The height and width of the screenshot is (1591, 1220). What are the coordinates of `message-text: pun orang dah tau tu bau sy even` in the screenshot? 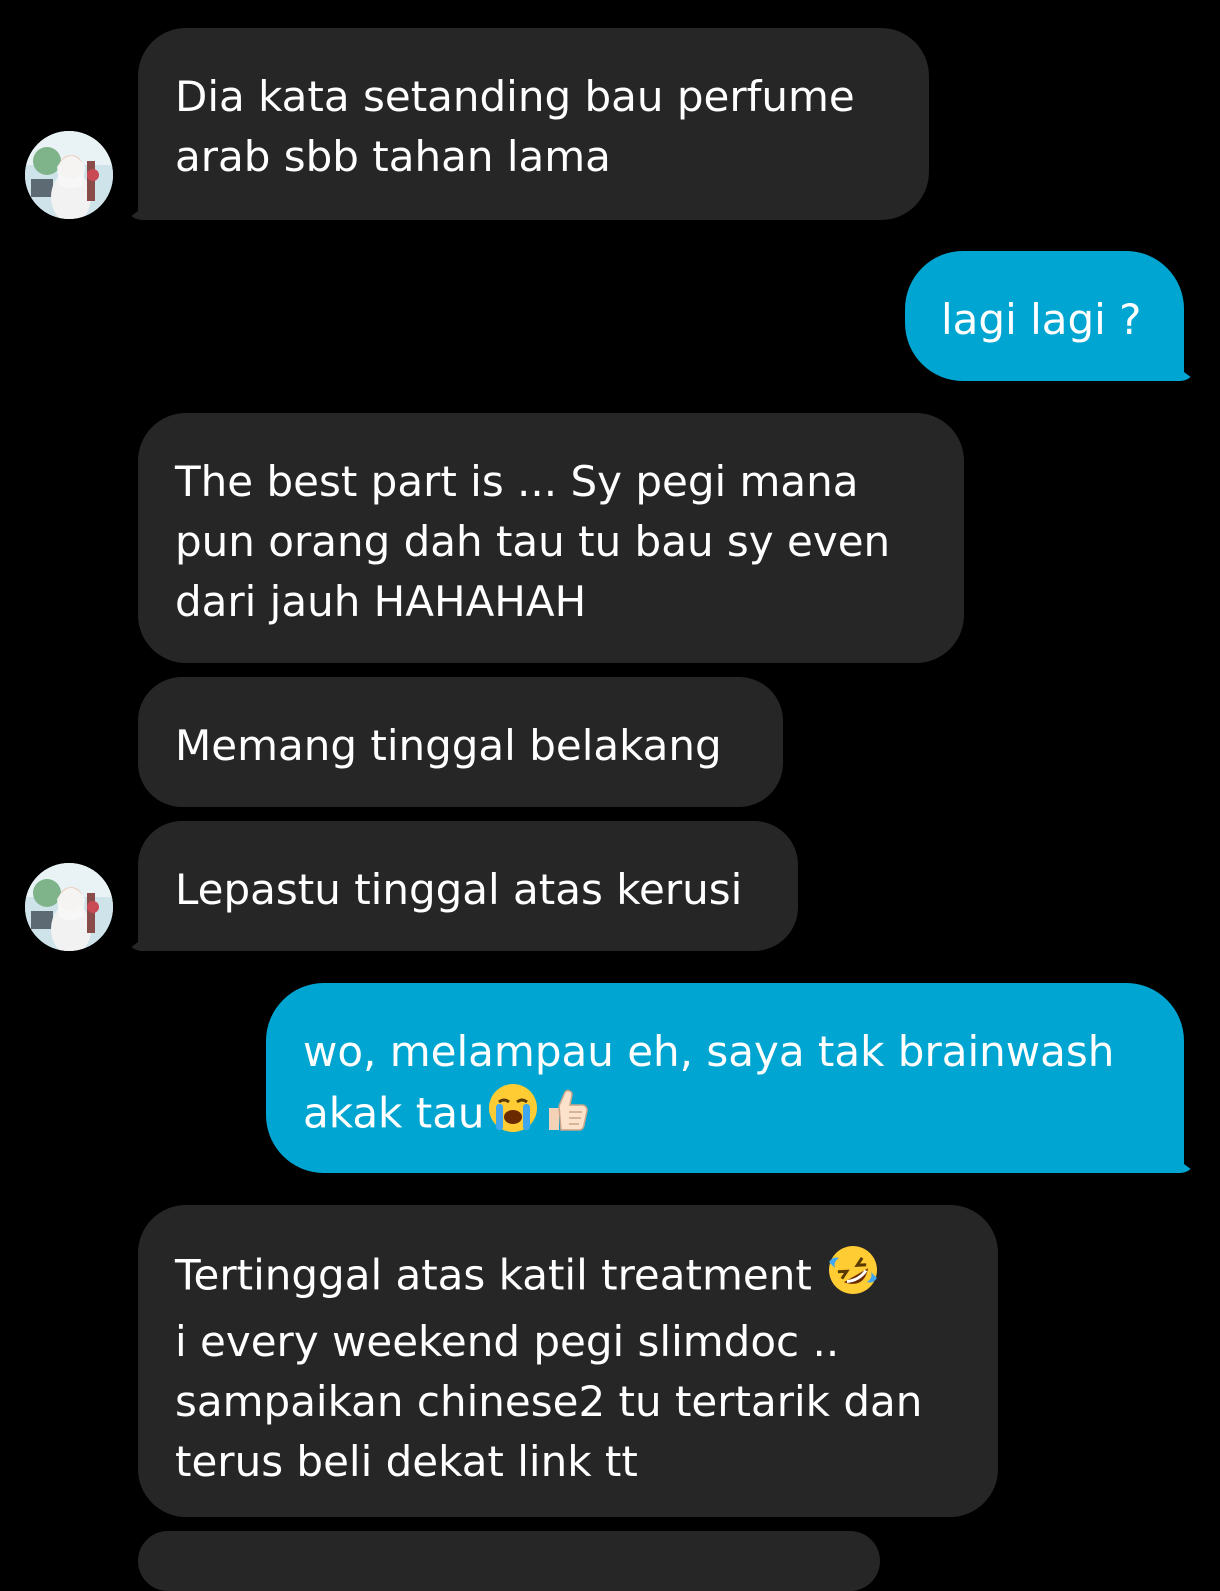 It's located at (533, 541).